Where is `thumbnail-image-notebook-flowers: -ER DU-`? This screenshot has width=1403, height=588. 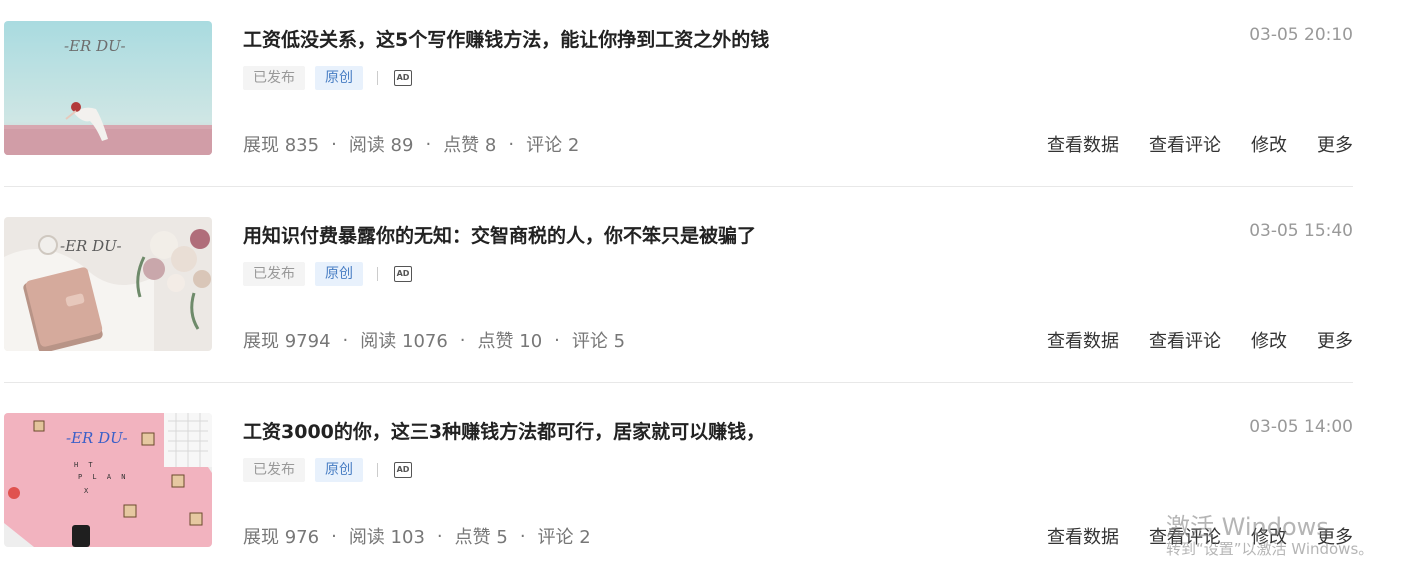 thumbnail-image-notebook-flowers: -ER DU- is located at coordinates (108, 284).